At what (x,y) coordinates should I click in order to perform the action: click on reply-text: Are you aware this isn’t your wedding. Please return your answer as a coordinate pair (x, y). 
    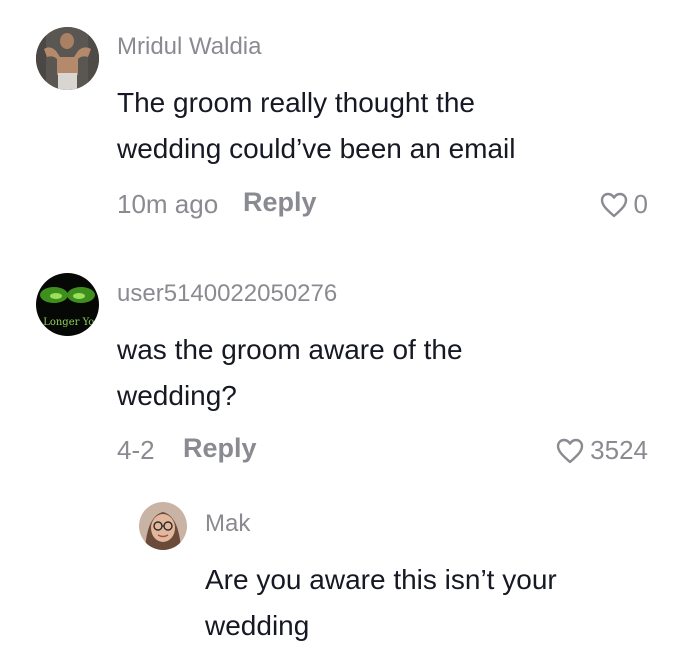
    Looking at the image, I should click on (381, 603).